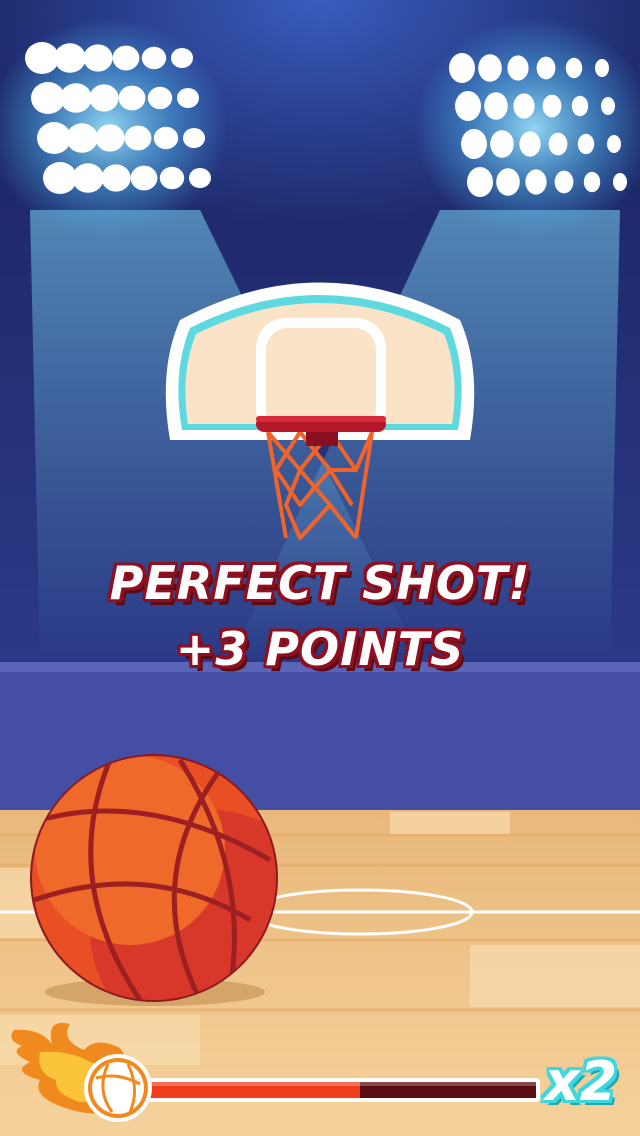 The width and height of the screenshot is (640, 1136). Describe the element at coordinates (320, 649) in the screenshot. I see `points-award-message: +3 POINTS` at that location.